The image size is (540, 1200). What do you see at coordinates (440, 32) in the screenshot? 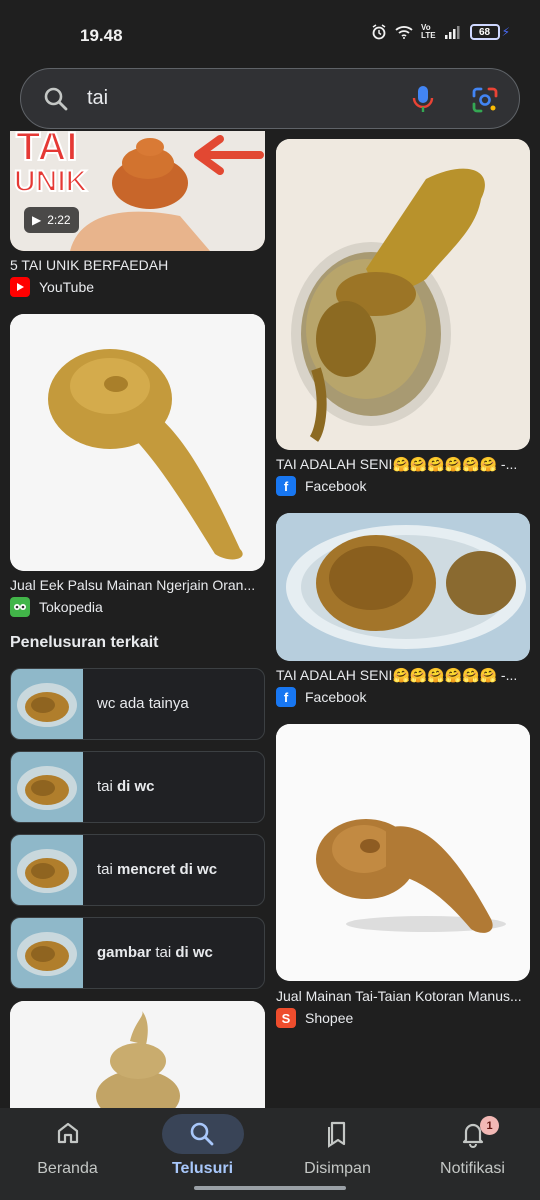
I see `status-icons: Vo LTE 68 ⚡` at bounding box center [440, 32].